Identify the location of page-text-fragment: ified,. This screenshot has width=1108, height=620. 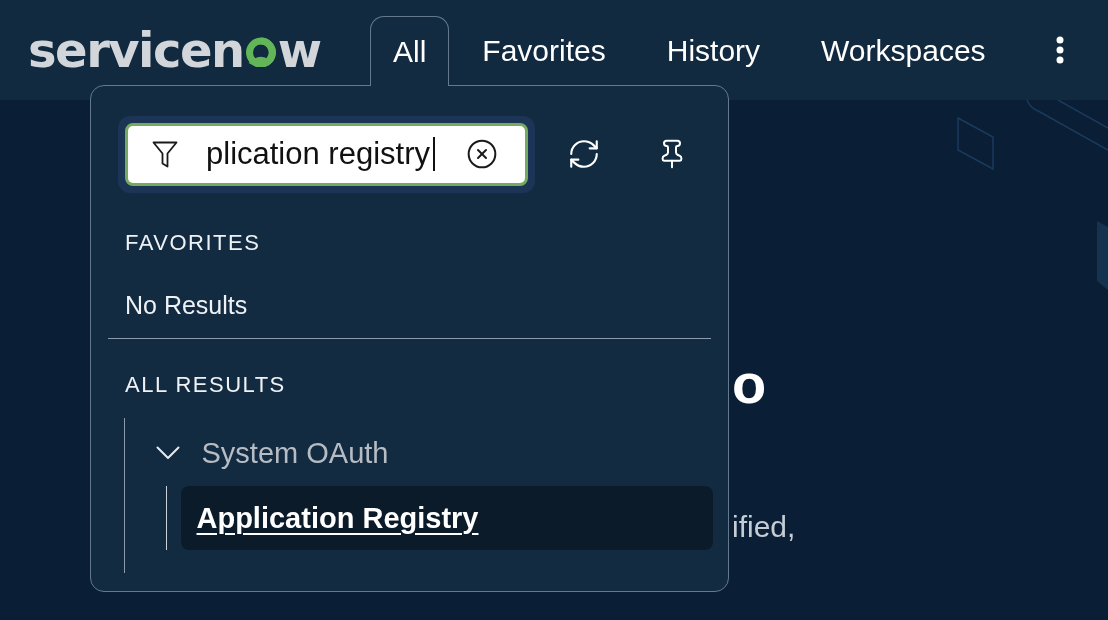
(764, 527).